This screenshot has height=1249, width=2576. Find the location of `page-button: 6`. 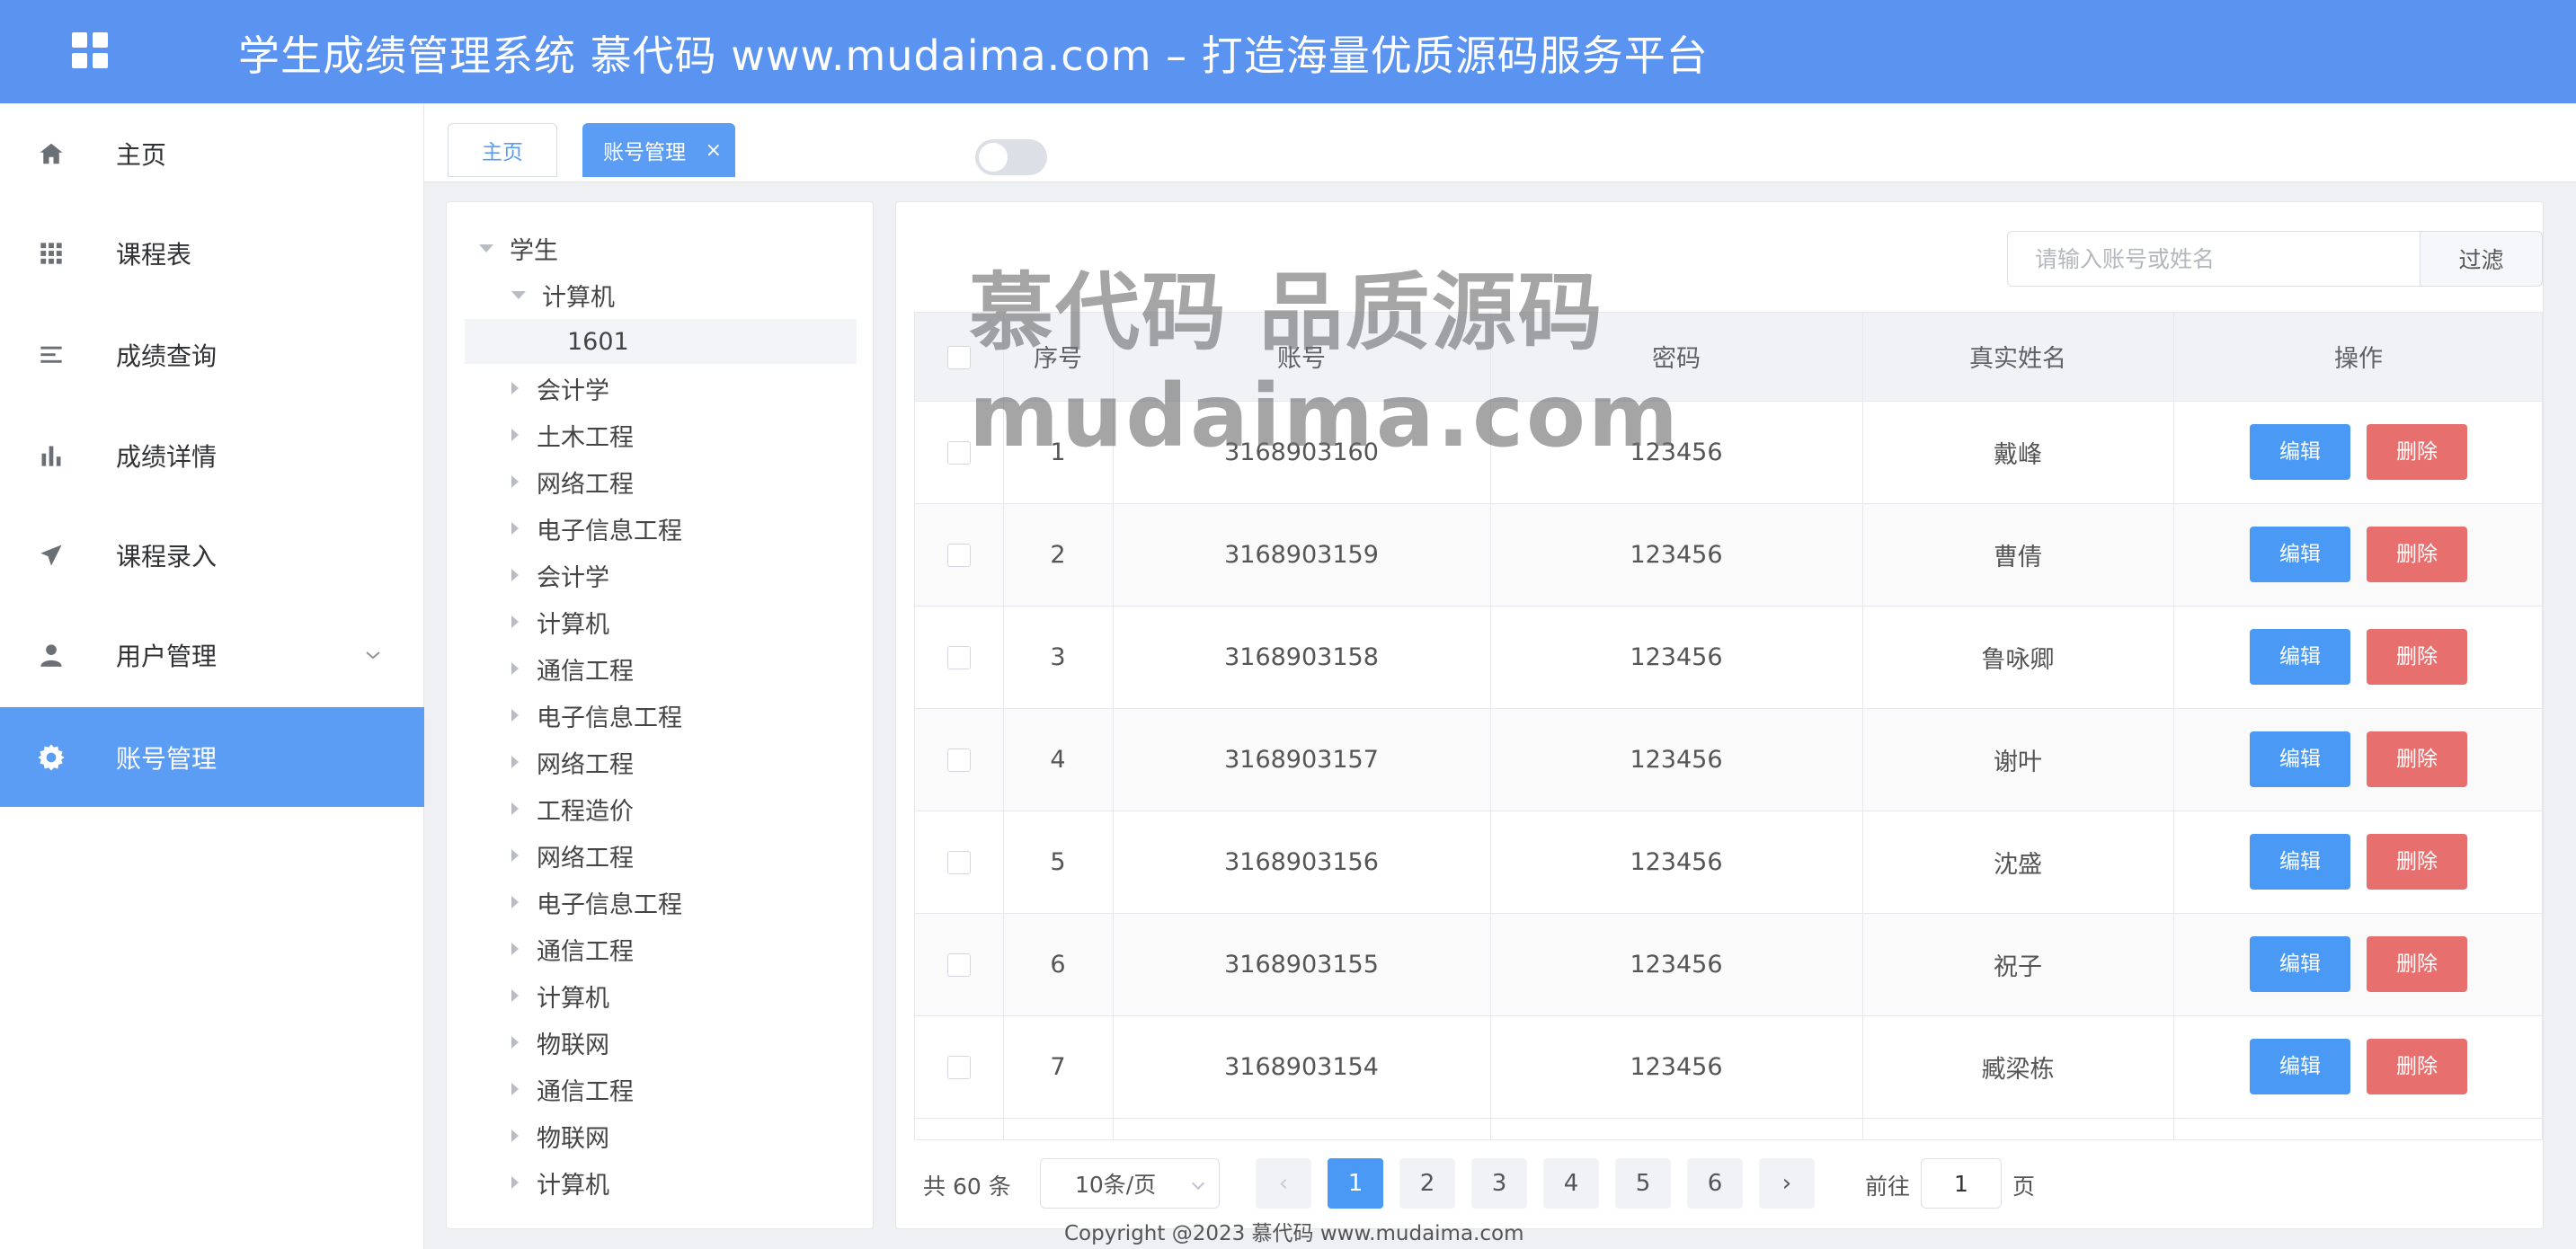

page-button: 6 is located at coordinates (1715, 1183).